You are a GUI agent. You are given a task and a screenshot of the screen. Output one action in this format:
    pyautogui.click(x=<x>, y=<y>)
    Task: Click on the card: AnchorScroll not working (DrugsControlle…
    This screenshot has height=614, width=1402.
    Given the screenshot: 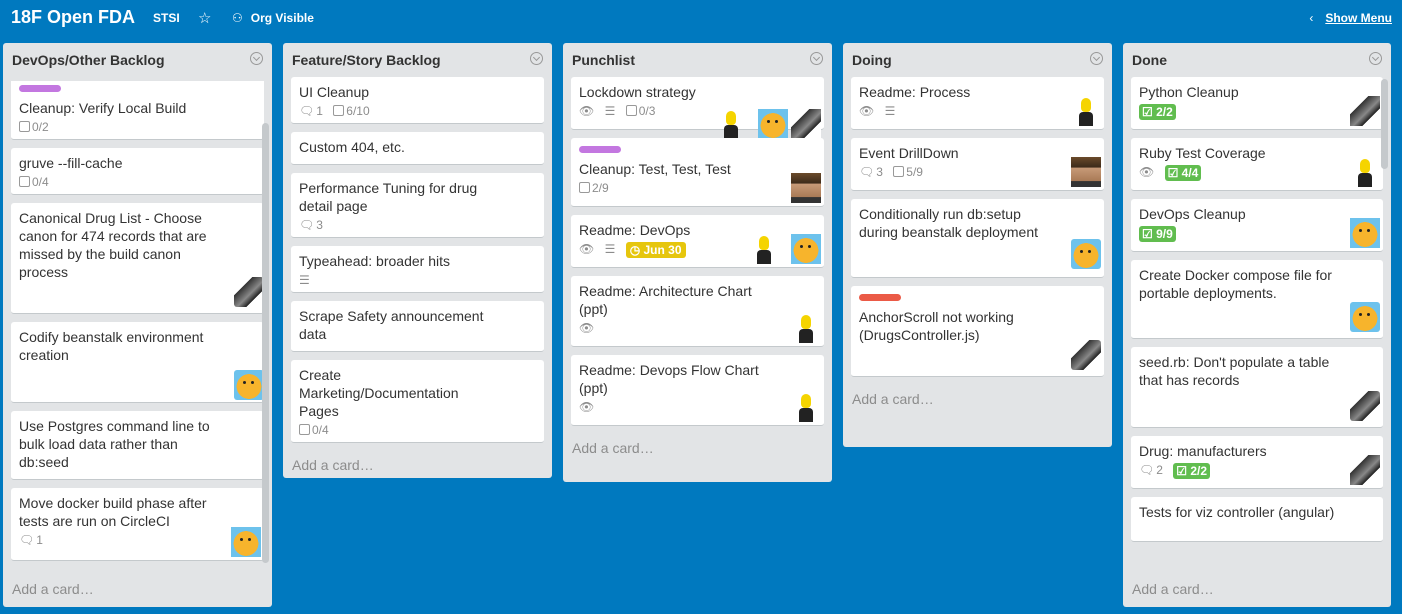 What is the action you would take?
    pyautogui.click(x=977, y=331)
    